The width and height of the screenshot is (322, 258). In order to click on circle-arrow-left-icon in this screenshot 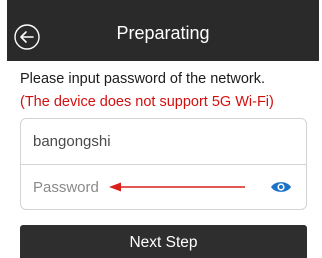, I will do `click(27, 37)`.